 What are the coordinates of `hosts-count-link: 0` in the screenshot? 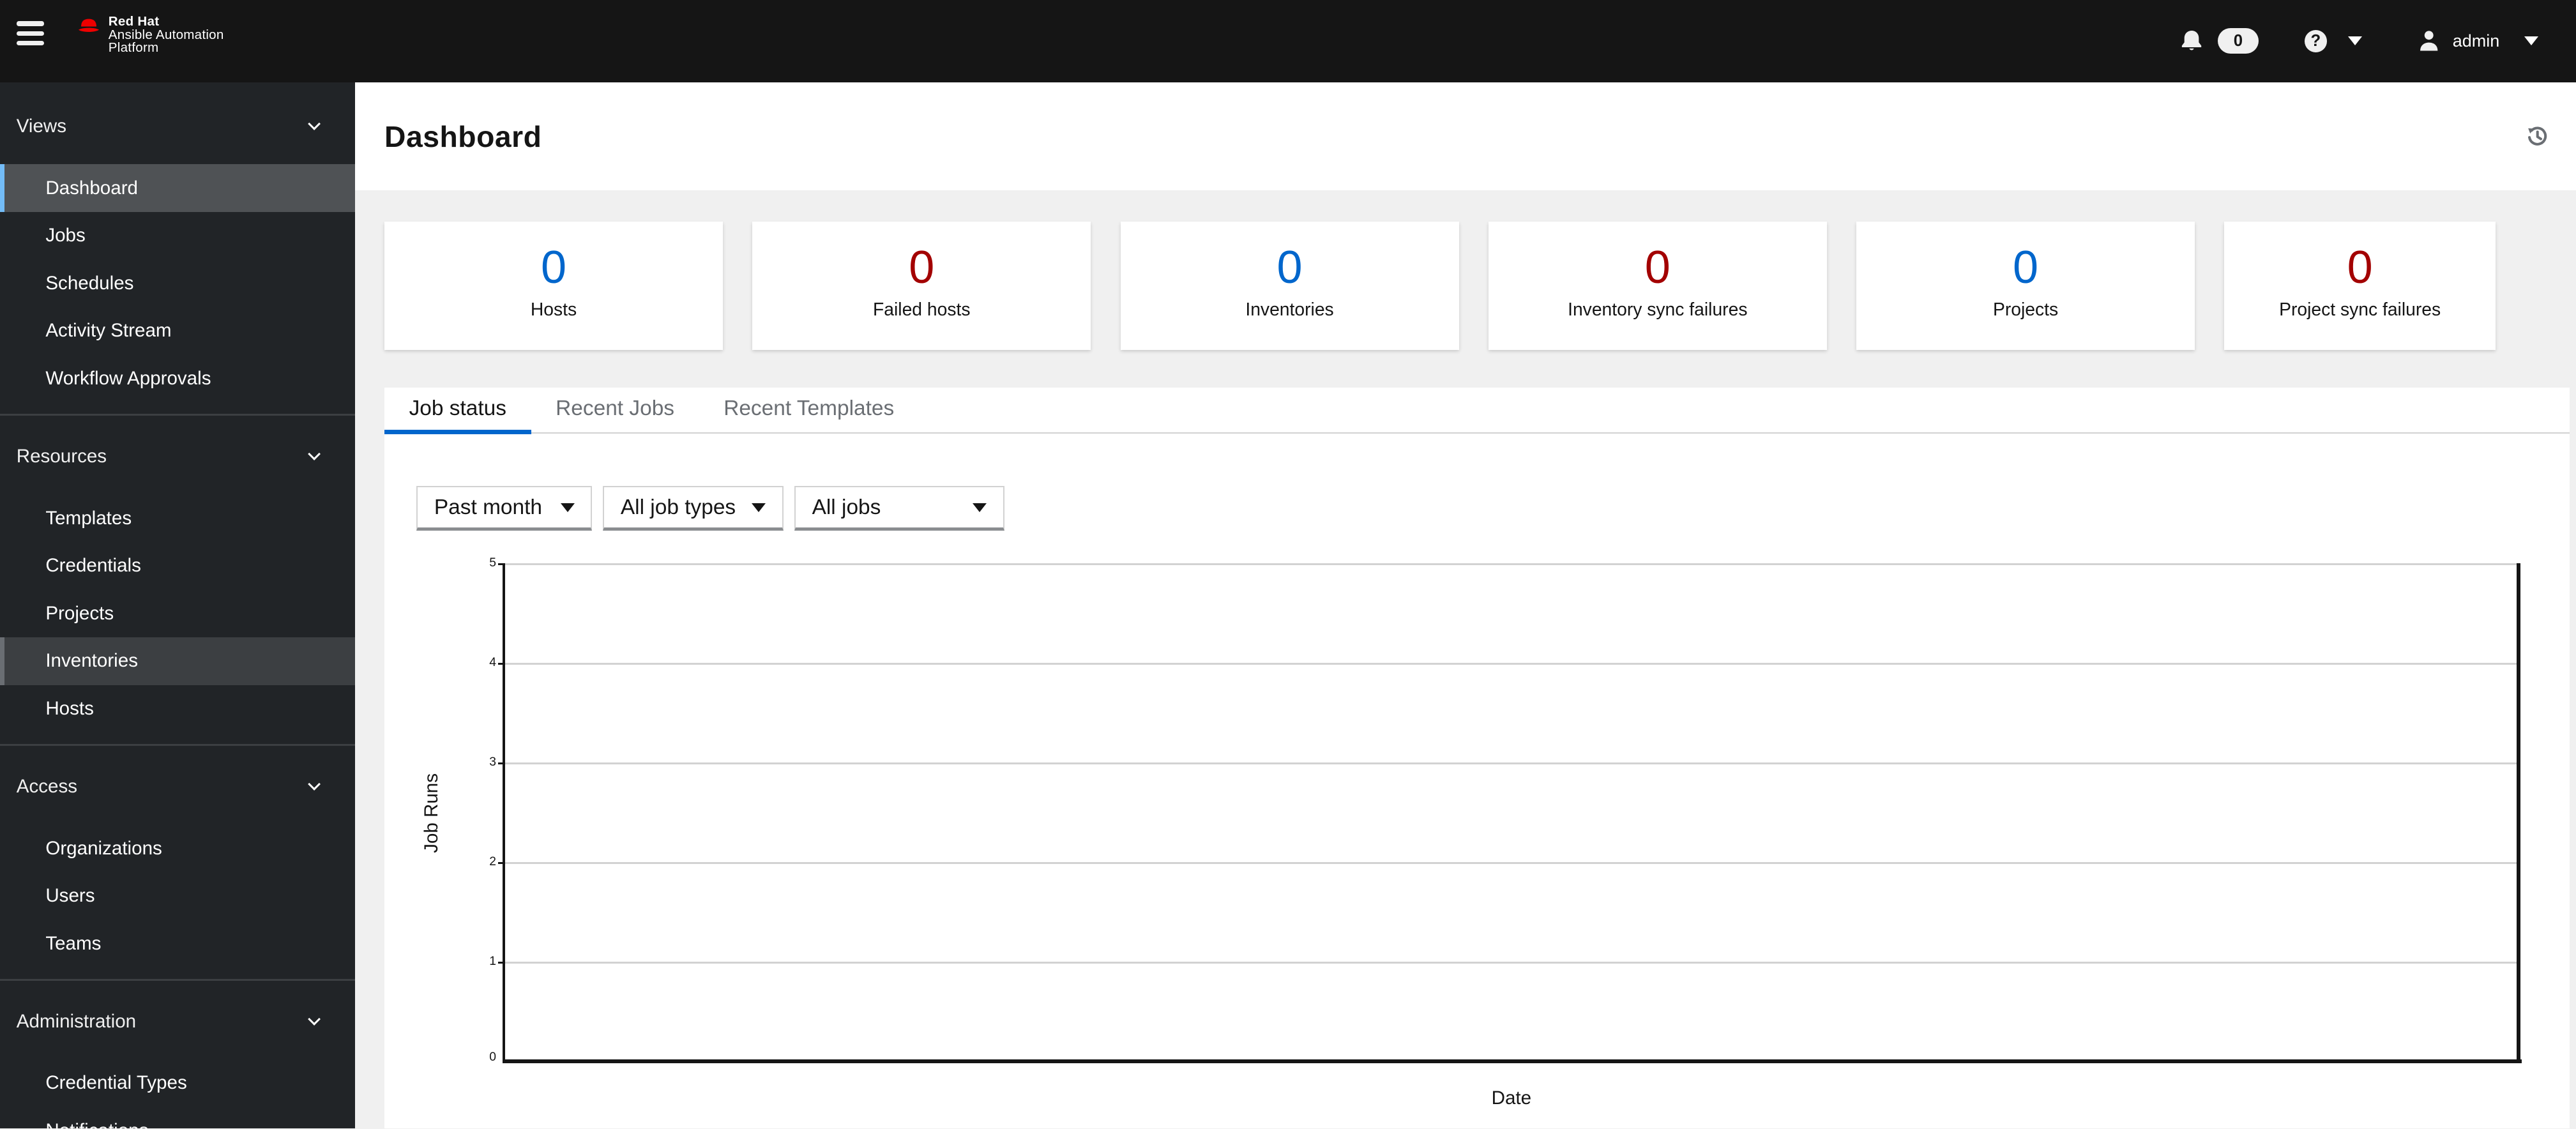 It's located at (553, 267).